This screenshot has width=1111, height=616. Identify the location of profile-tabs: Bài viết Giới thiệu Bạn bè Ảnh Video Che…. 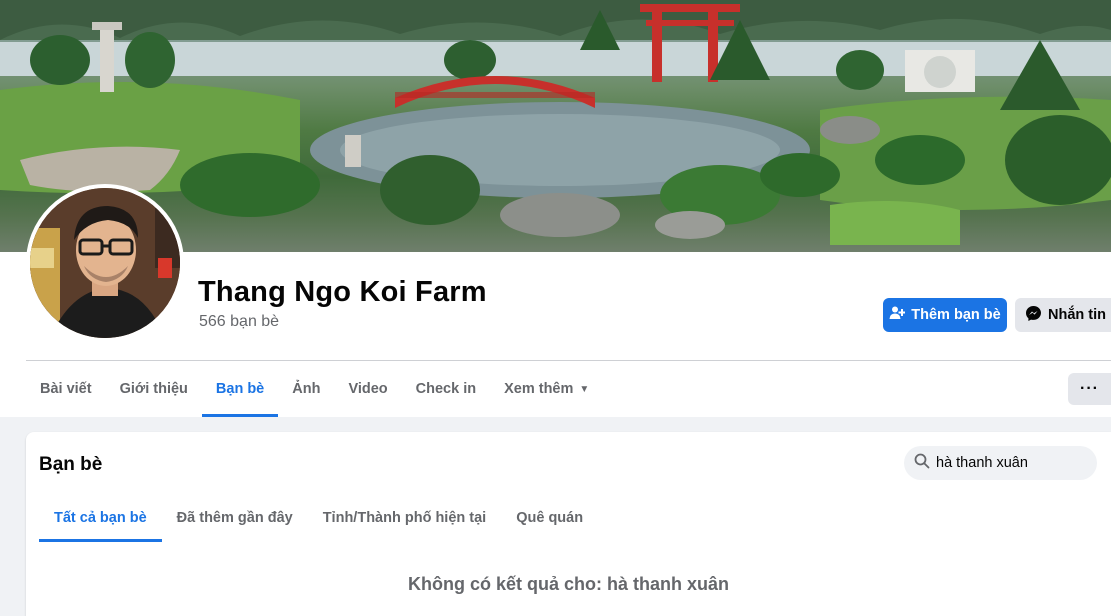
(314, 389).